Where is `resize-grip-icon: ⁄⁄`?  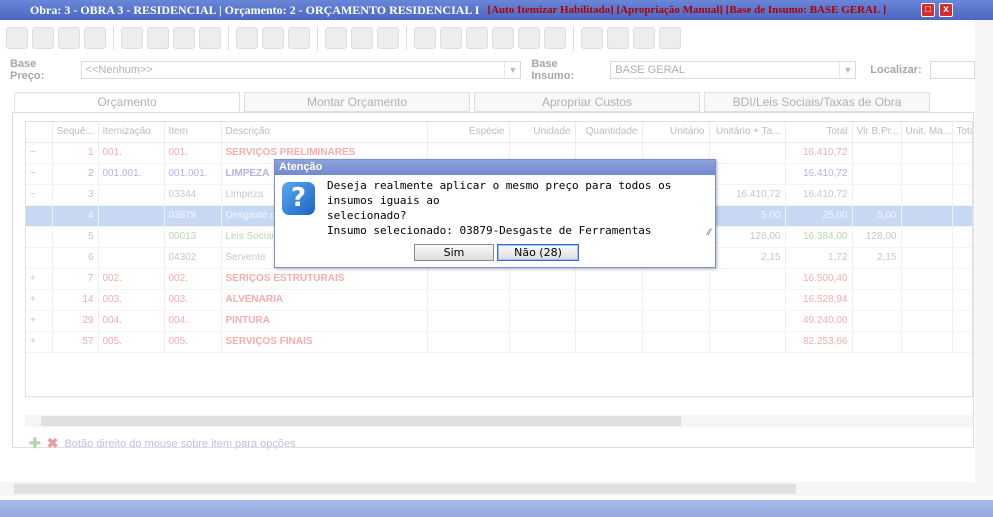
resize-grip-icon: ⁄⁄ is located at coordinates (709, 232).